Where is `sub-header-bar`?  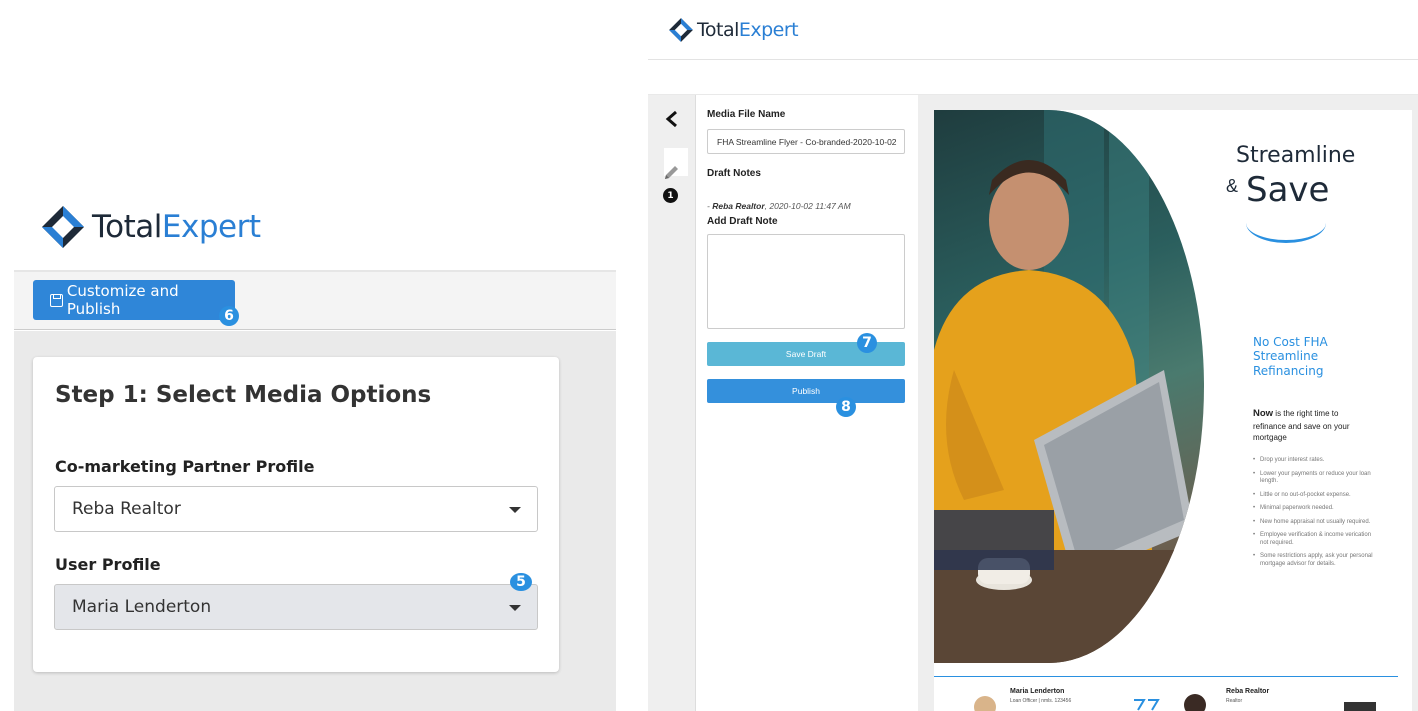
sub-header-bar is located at coordinates (1033, 77).